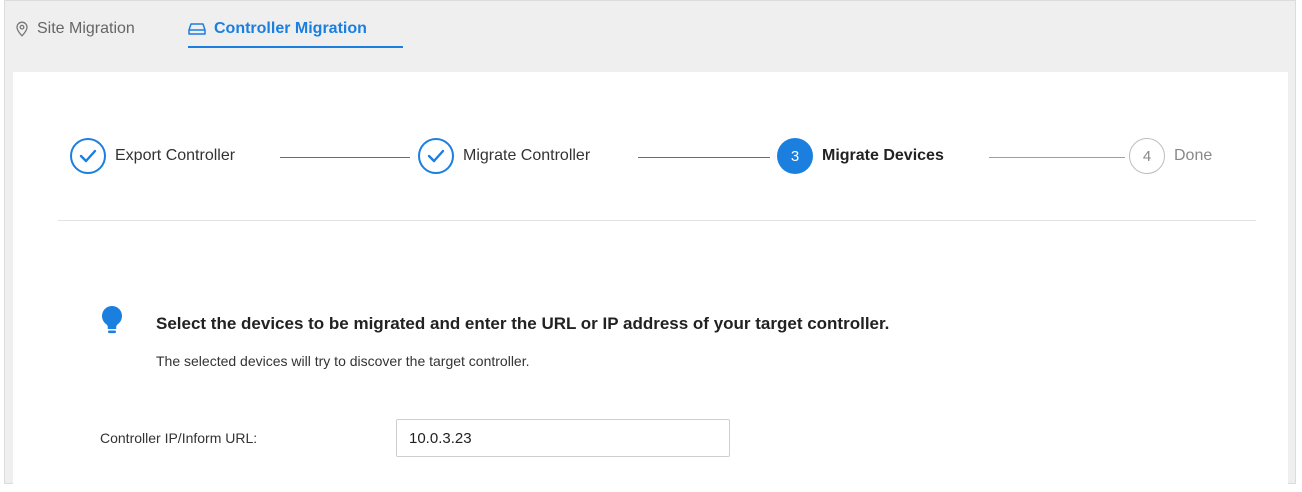 This screenshot has height=492, width=1302. I want to click on step-done: 4 Done, so click(1170, 156).